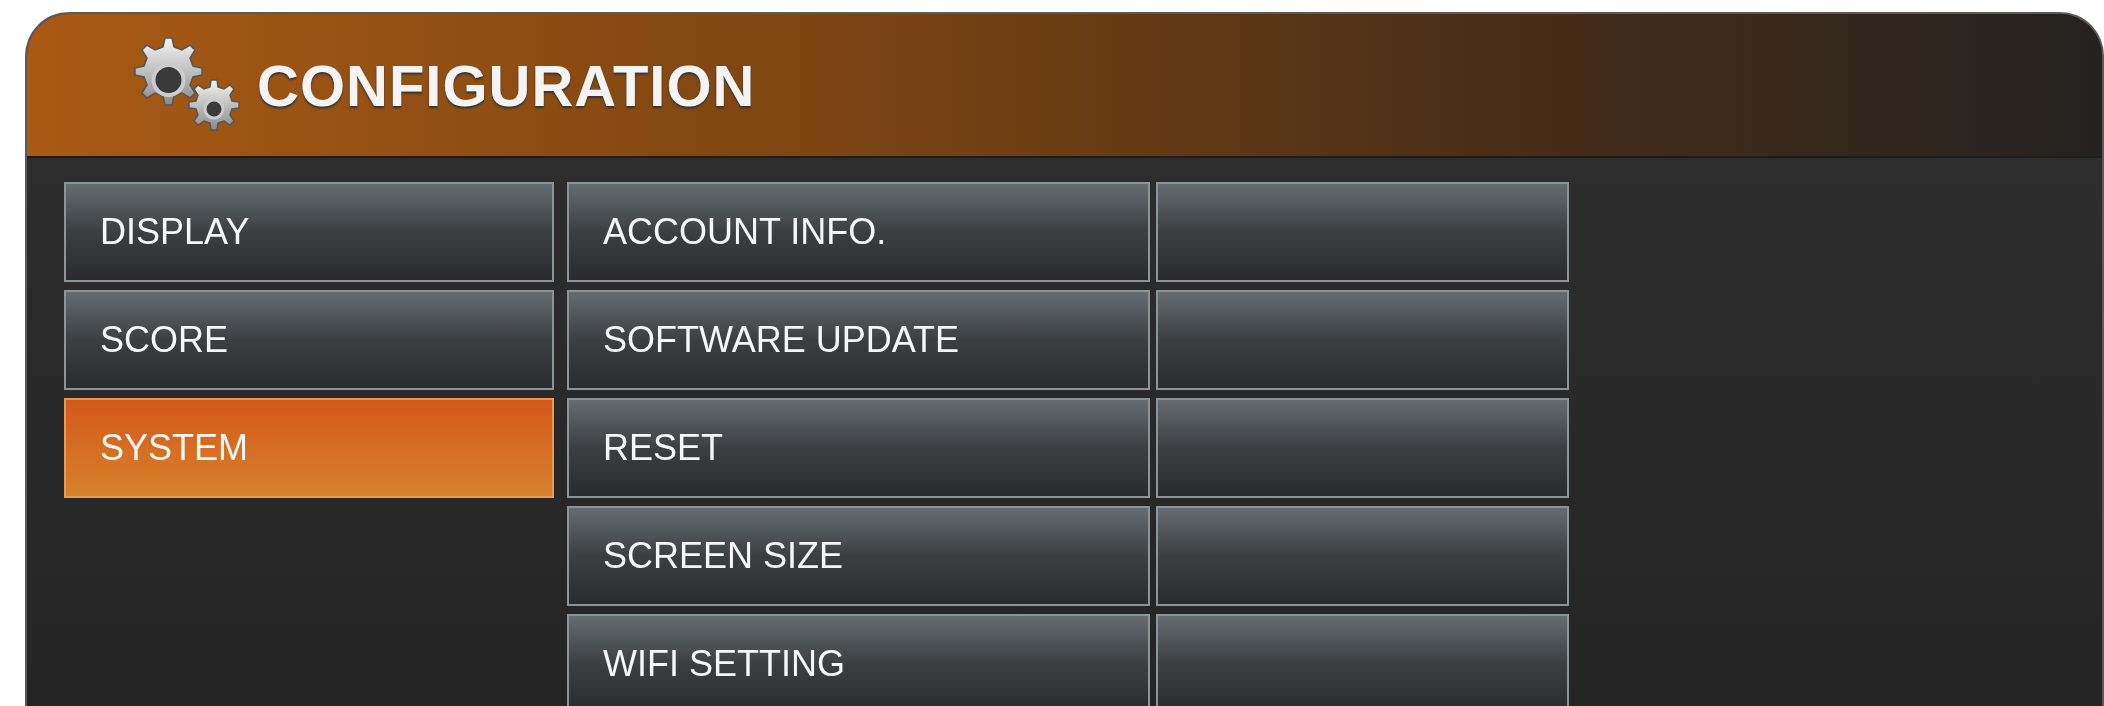 The width and height of the screenshot is (2104, 706). What do you see at coordinates (858, 660) in the screenshot?
I see `menu-option: WIFI SETTING` at bounding box center [858, 660].